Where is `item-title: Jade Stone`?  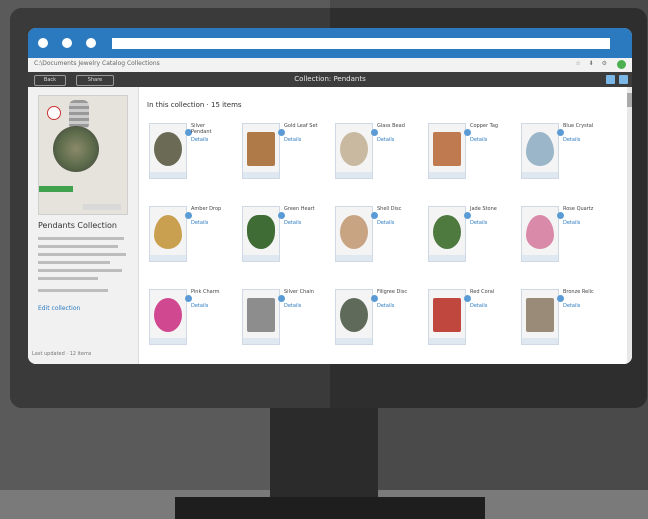 item-title: Jade Stone is located at coordinates (483, 209).